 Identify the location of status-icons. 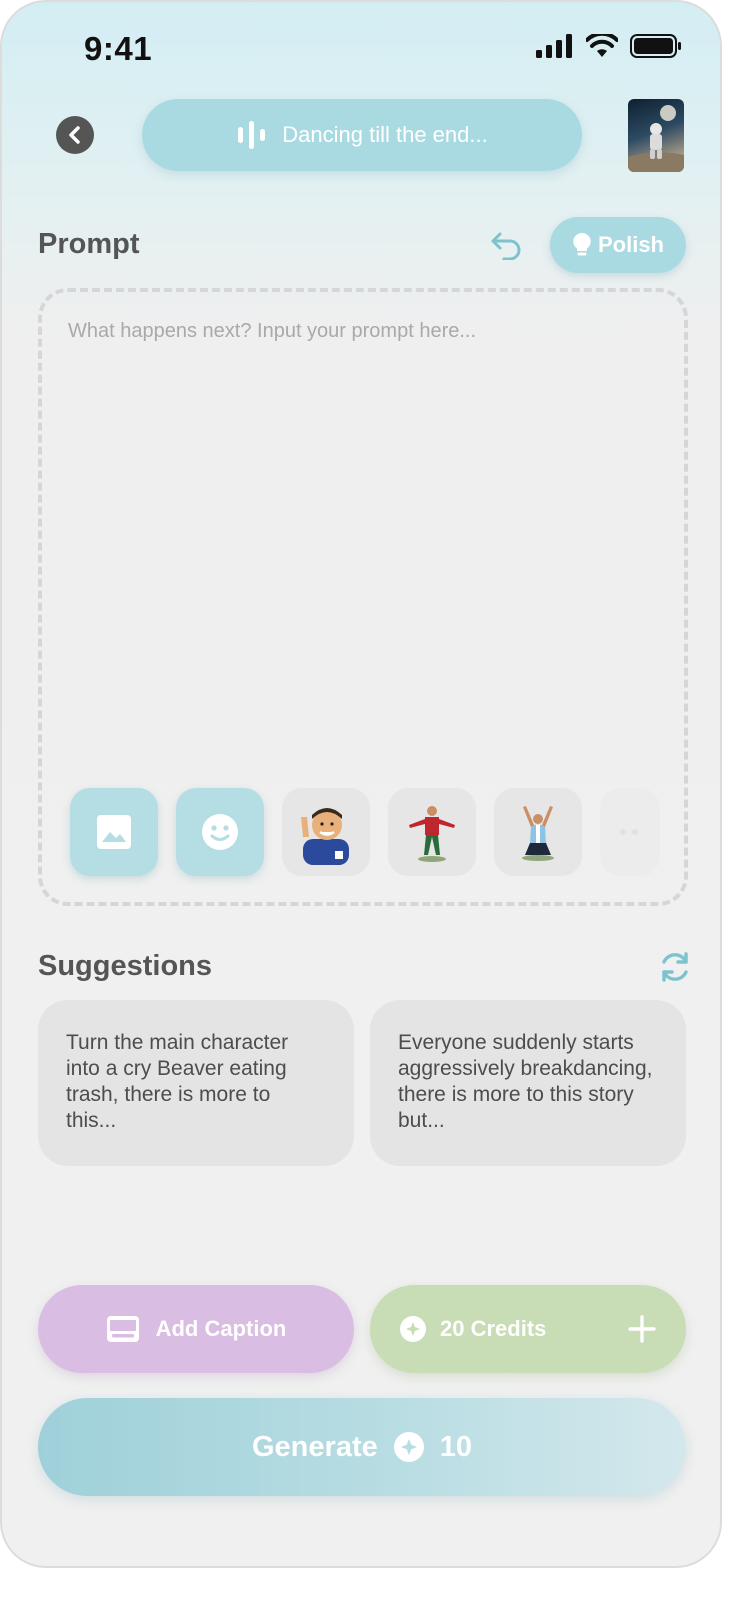
(609, 46).